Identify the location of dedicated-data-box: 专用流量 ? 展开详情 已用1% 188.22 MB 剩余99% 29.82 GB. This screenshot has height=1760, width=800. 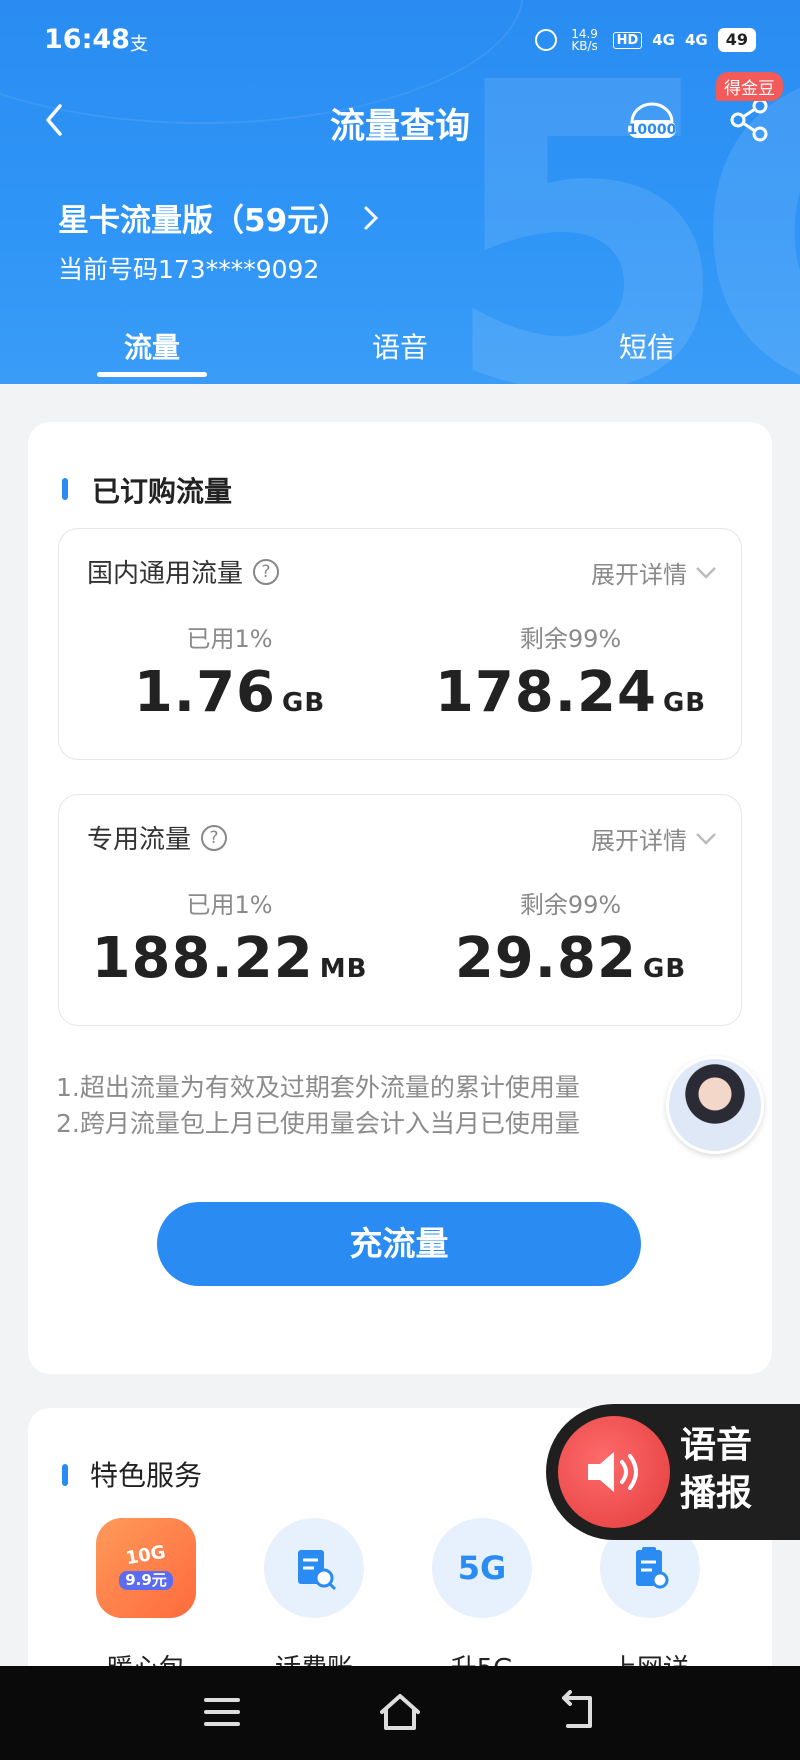
(400, 910).